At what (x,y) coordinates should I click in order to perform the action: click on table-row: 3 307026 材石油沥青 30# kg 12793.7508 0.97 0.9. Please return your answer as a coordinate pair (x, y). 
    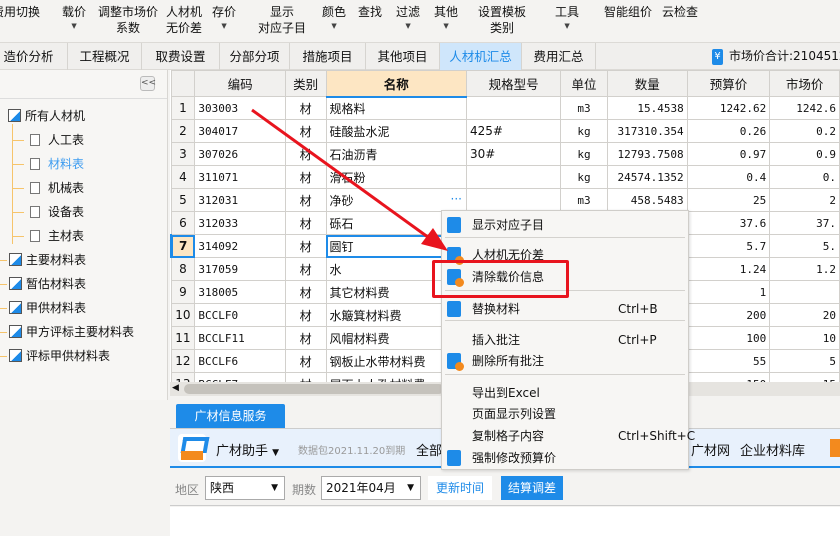
    Looking at the image, I should click on (505, 154).